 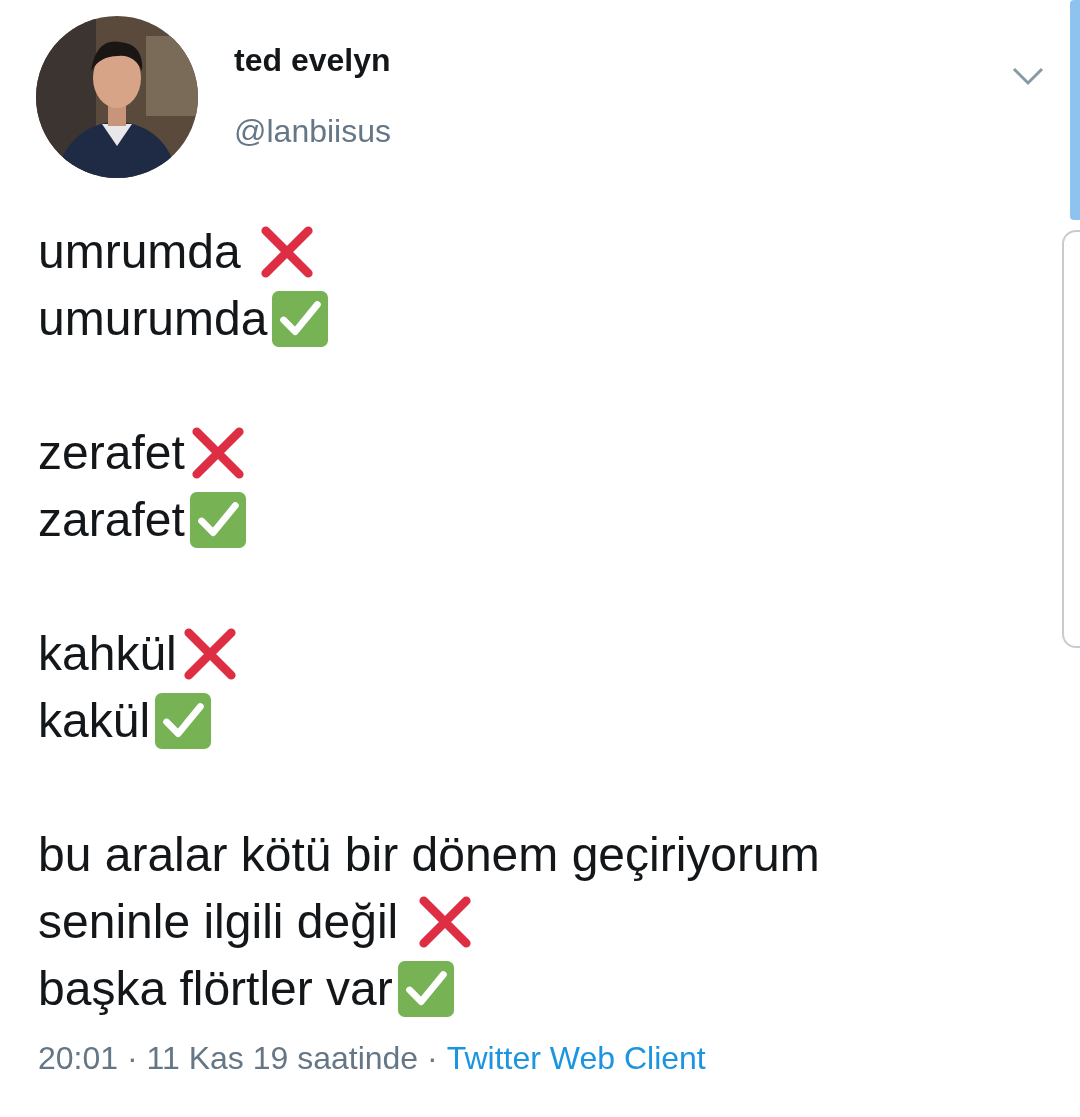 What do you see at coordinates (94, 720) in the screenshot?
I see `tweet-text: kakül` at bounding box center [94, 720].